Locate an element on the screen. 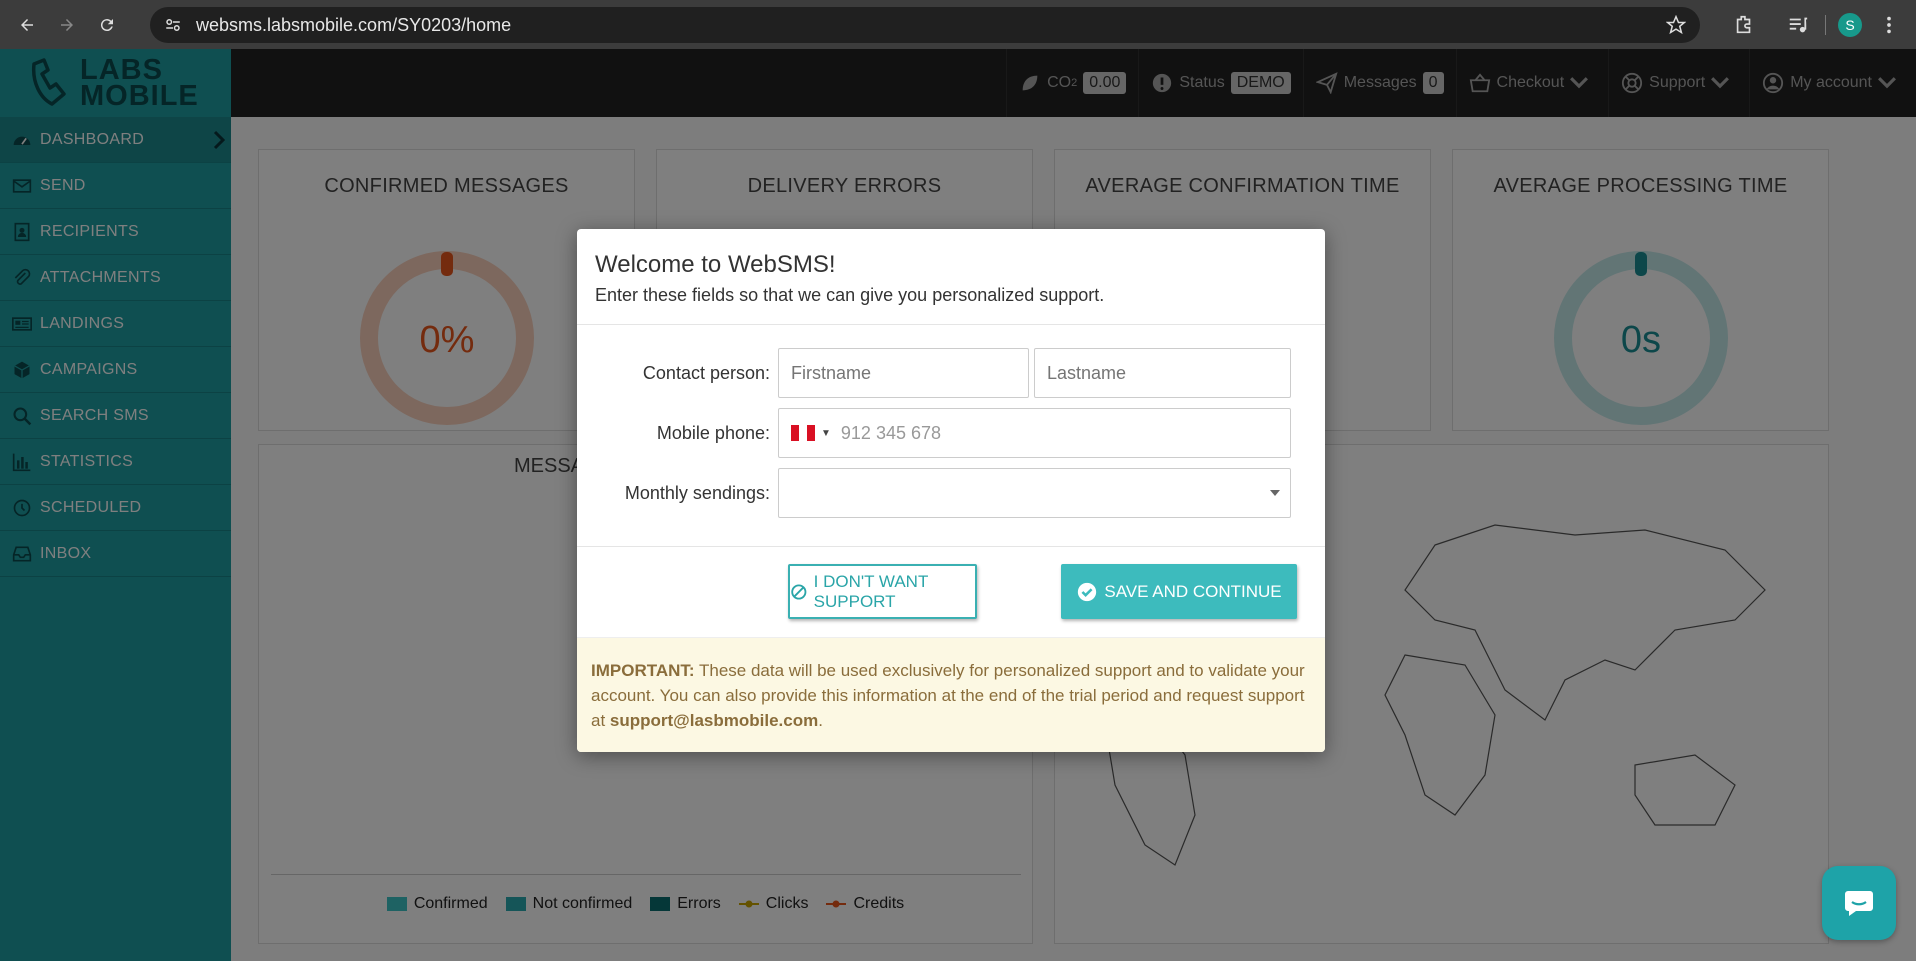 The height and width of the screenshot is (961, 1916). chat-bubble-icon is located at coordinates (1859, 903).